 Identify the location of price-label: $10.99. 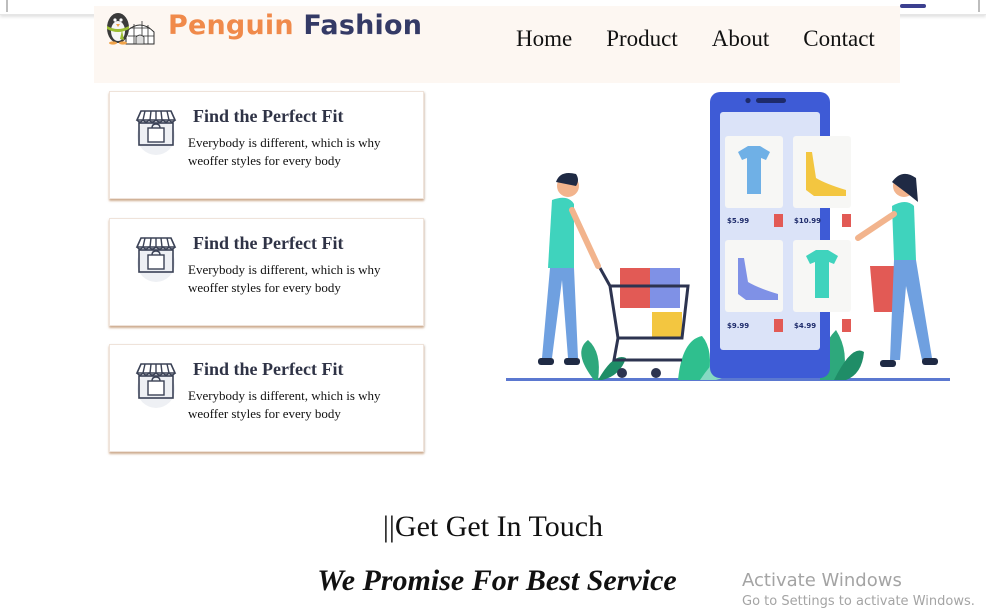
(807, 221).